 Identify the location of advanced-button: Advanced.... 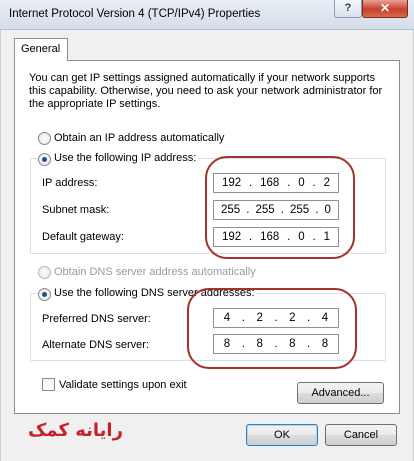
(340, 393).